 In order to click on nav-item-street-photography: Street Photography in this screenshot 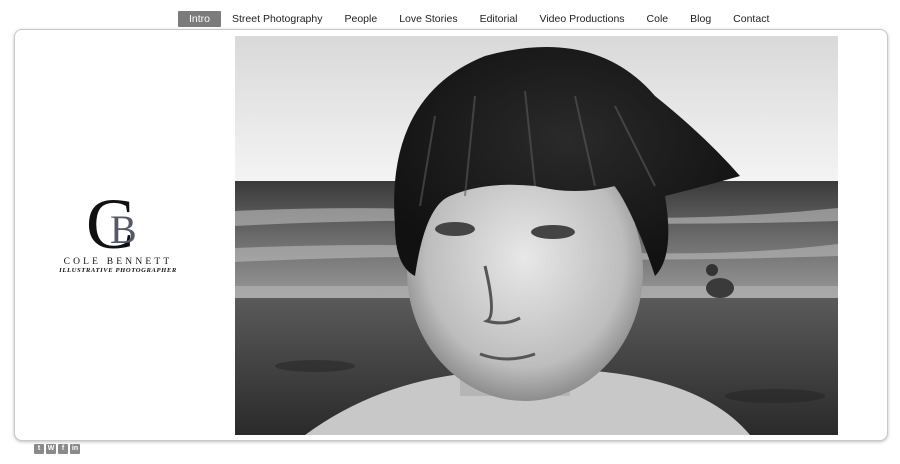, I will do `click(277, 19)`.